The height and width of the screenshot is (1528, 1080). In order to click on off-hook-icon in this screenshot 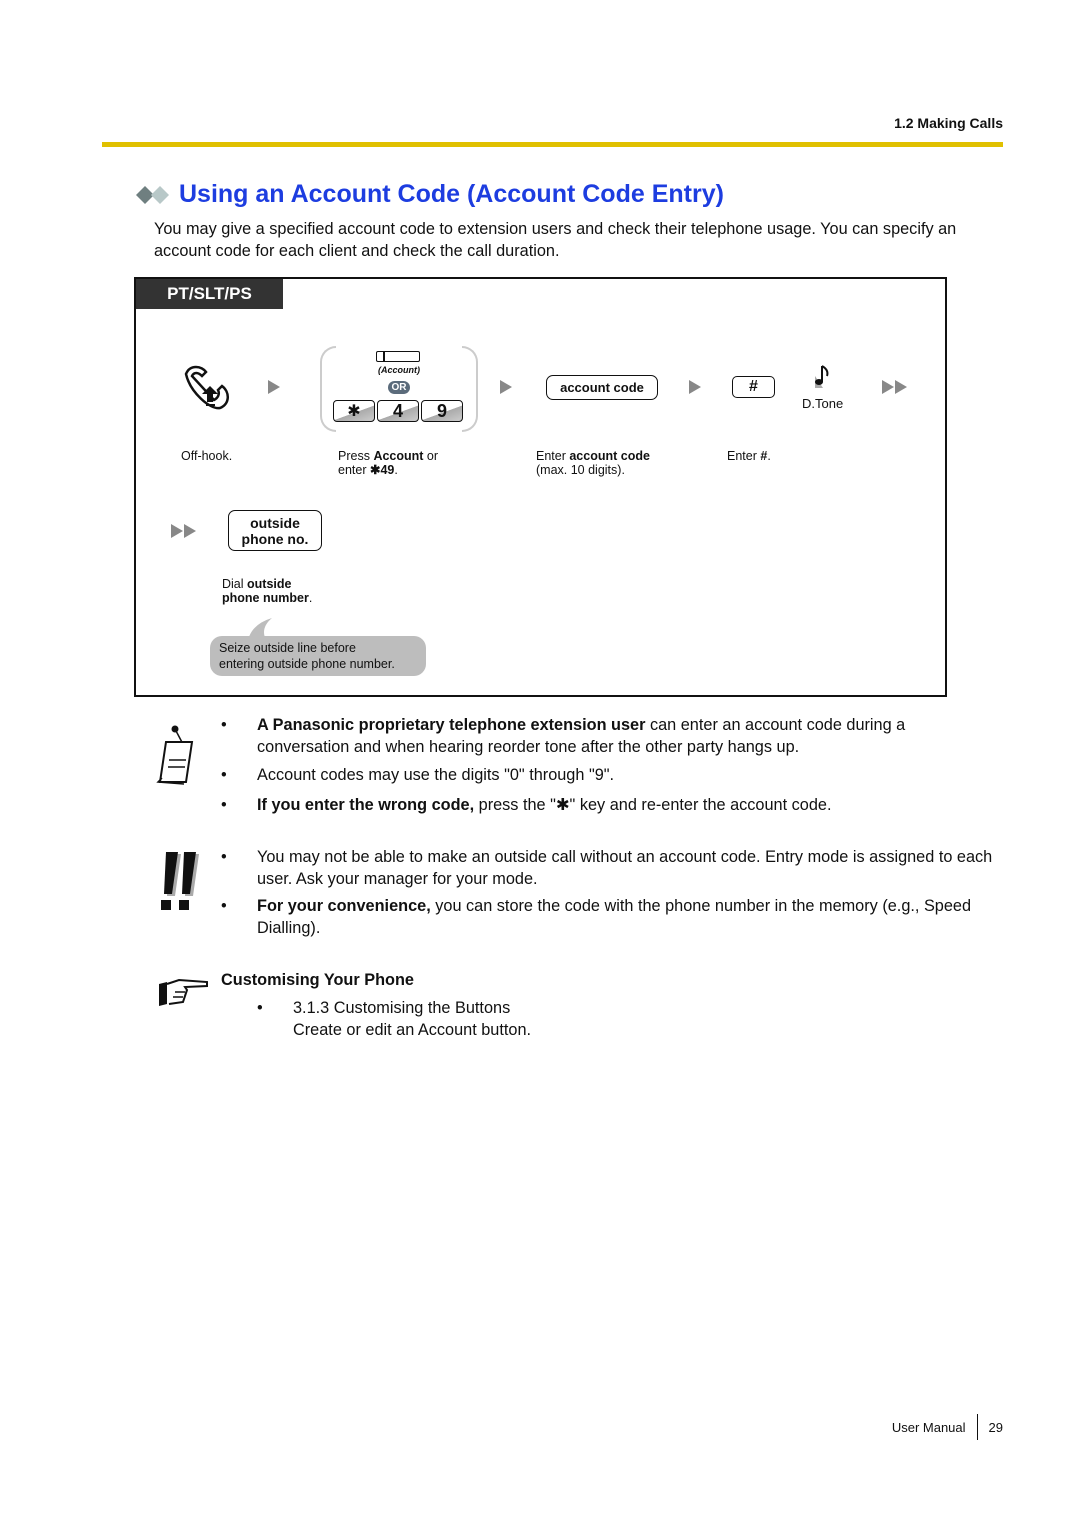, I will do `click(206, 387)`.